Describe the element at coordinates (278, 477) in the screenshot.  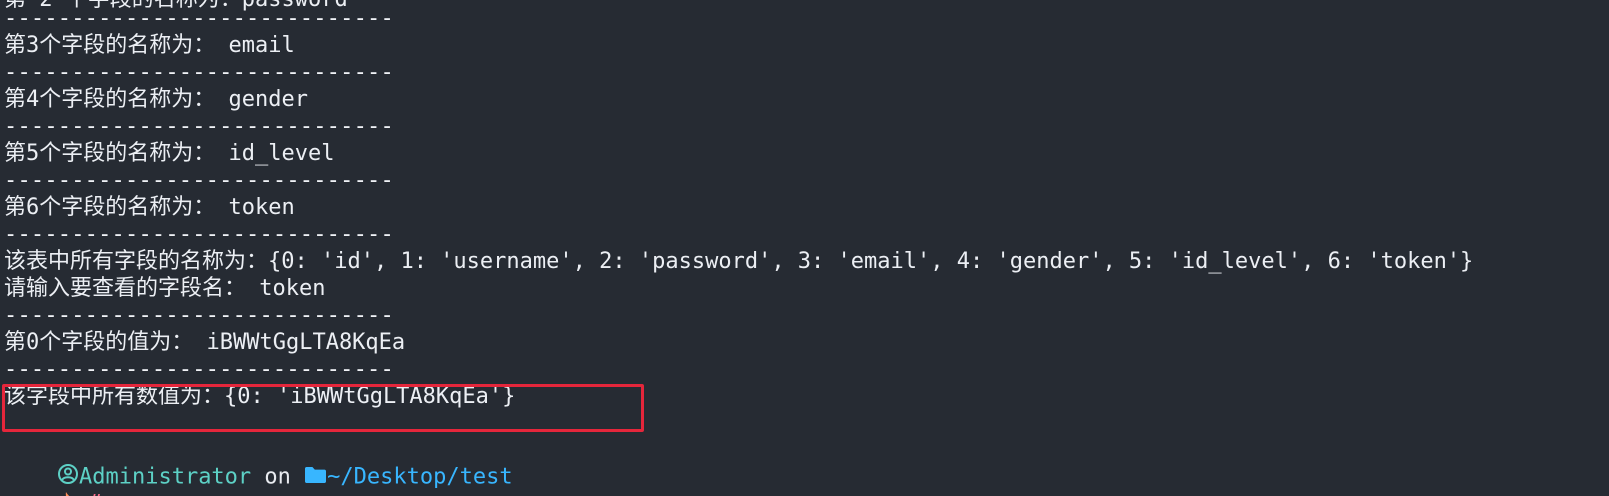
I see `prompt-on: on` at that location.